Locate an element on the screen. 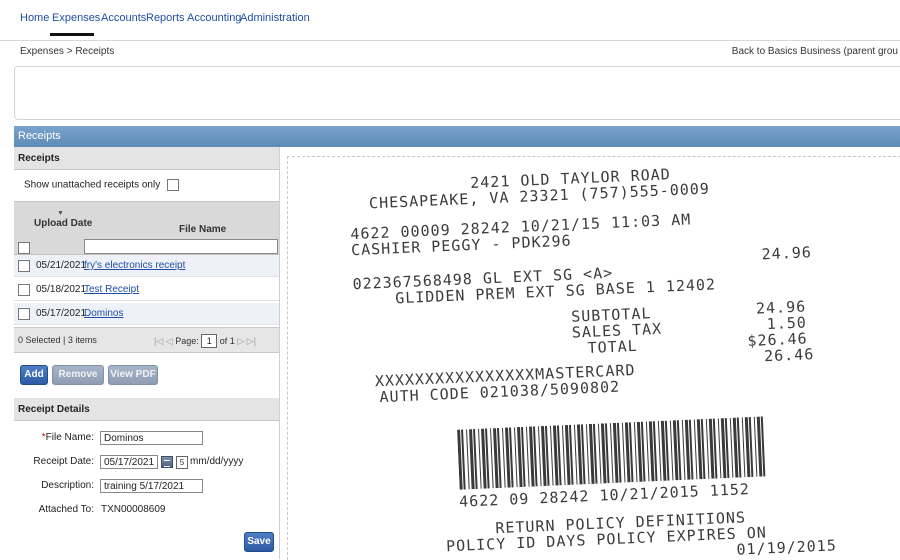 Image resolution: width=900 pixels, height=560 pixels. page-label: Page: is located at coordinates (187, 341).